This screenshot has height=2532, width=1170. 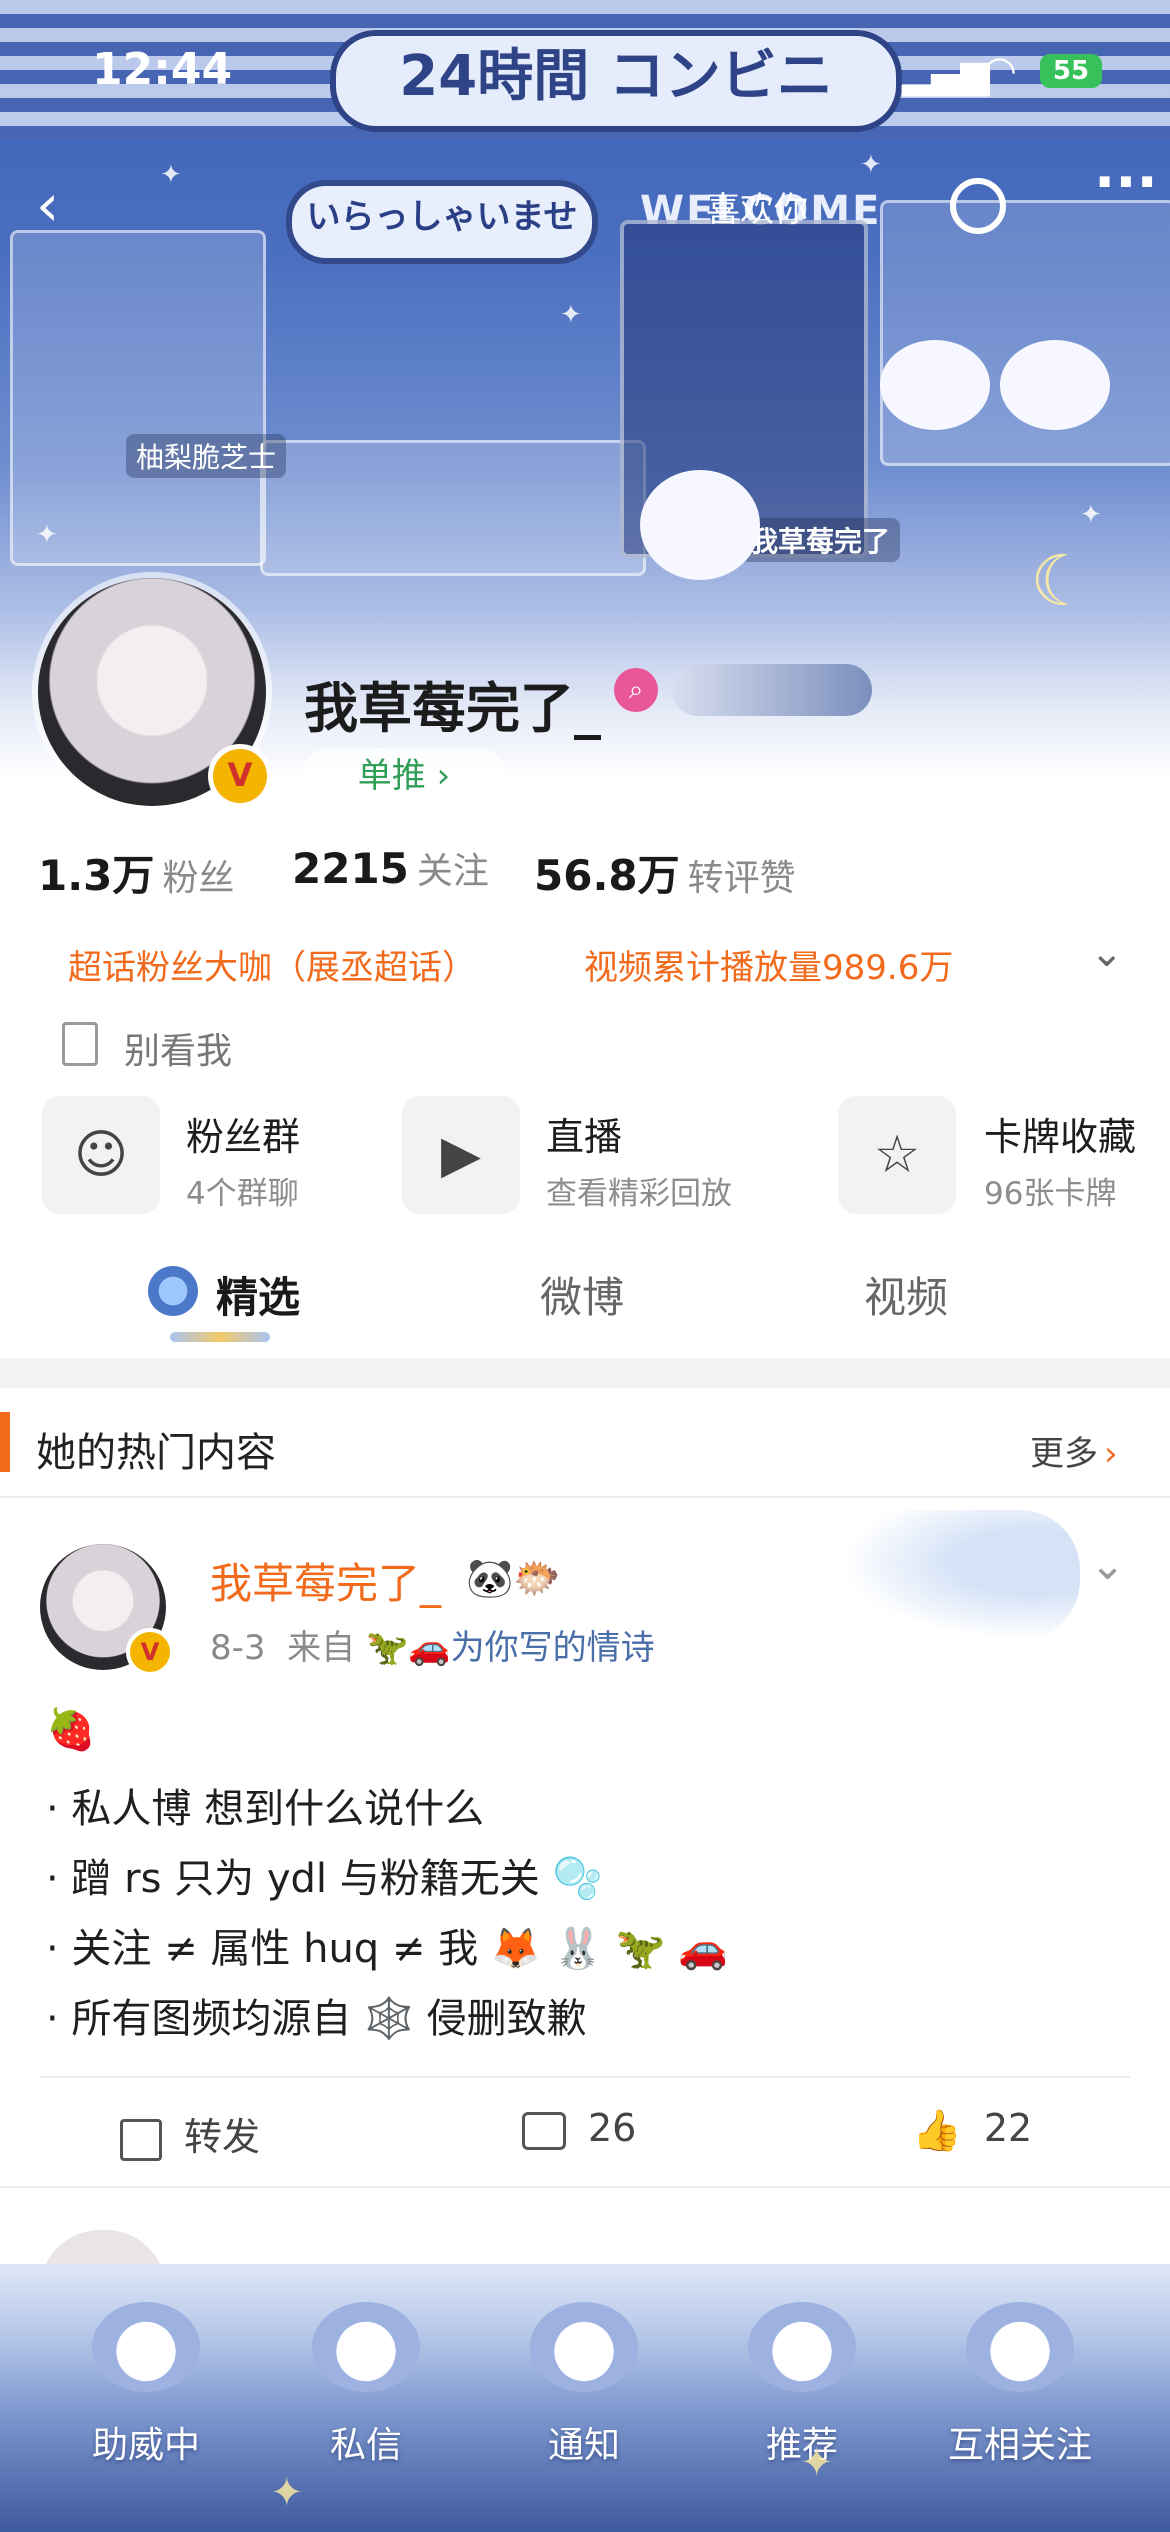 What do you see at coordinates (47, 205) in the screenshot?
I see `back-icon: ‹` at bounding box center [47, 205].